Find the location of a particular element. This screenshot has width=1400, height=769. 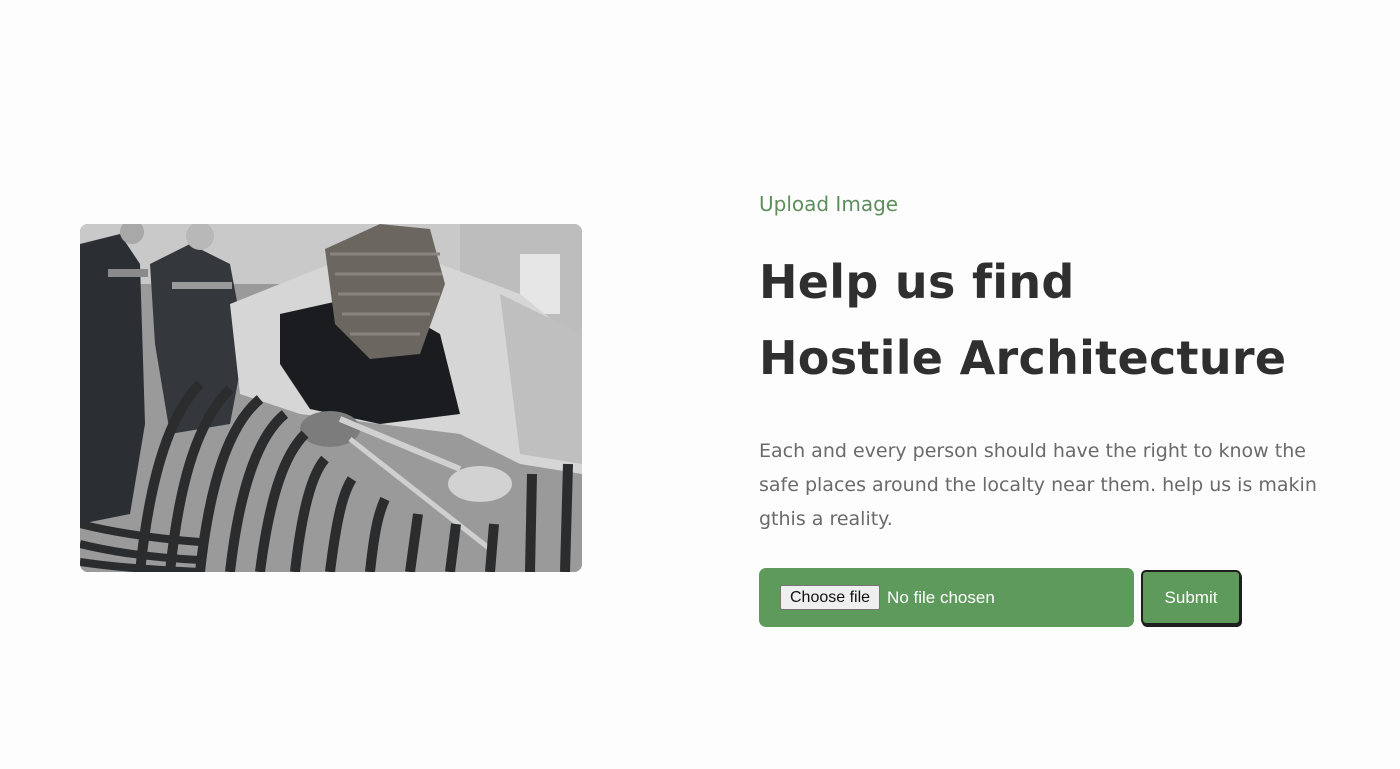

file-status-text: No file chosen is located at coordinates (941, 597).